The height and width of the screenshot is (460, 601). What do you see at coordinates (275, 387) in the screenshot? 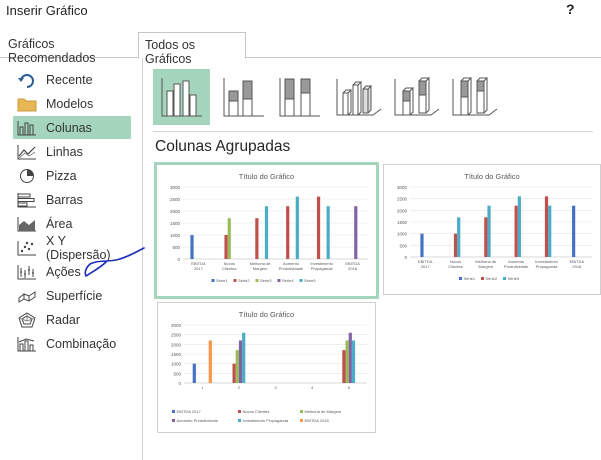
I see `x-tick-label: 3` at bounding box center [275, 387].